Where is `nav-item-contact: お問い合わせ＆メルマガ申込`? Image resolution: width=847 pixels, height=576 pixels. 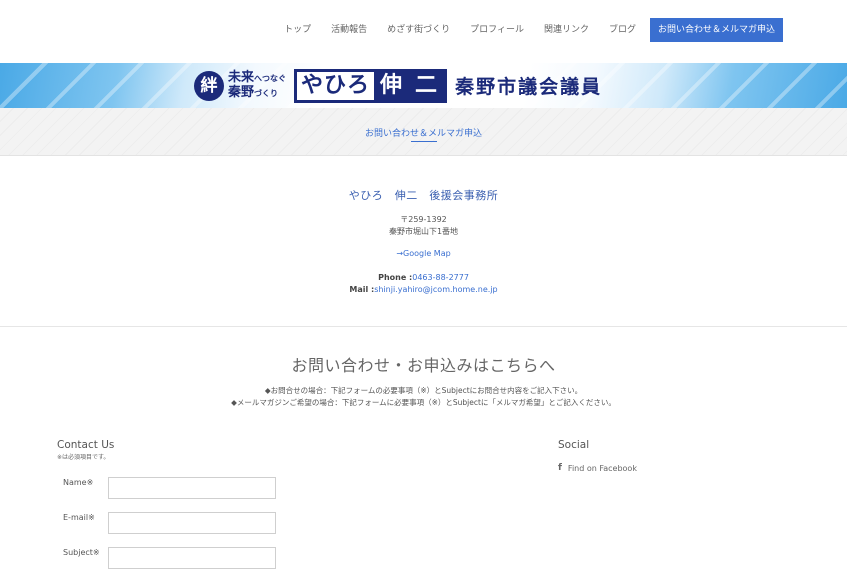
nav-item-contact: お問い合わせ＆メルマガ申込 is located at coordinates (716, 30).